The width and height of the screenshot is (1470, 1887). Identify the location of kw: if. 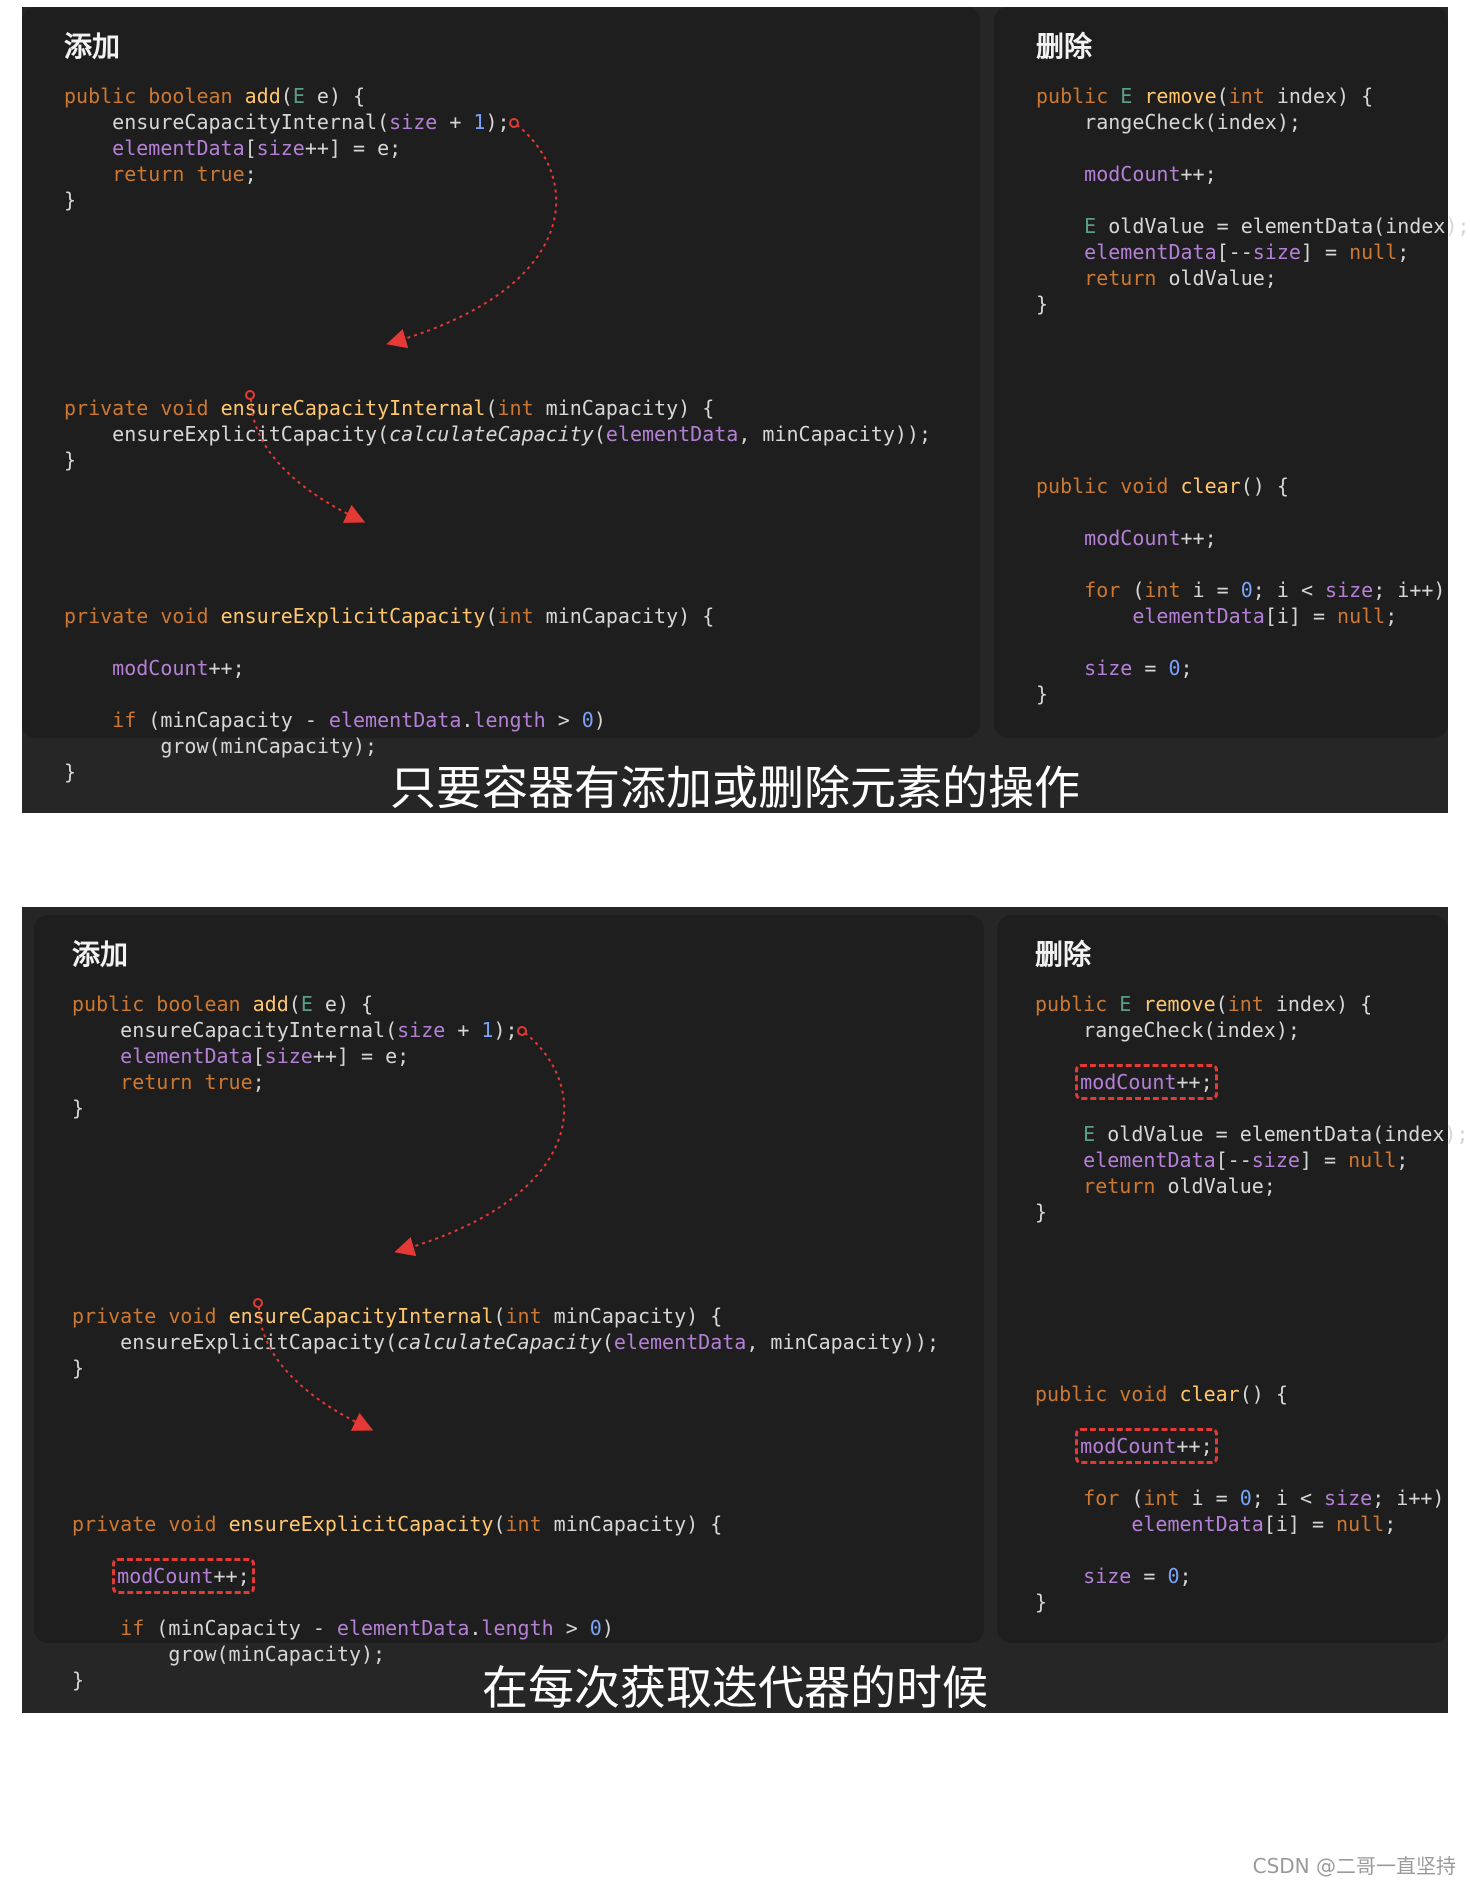
(124, 720).